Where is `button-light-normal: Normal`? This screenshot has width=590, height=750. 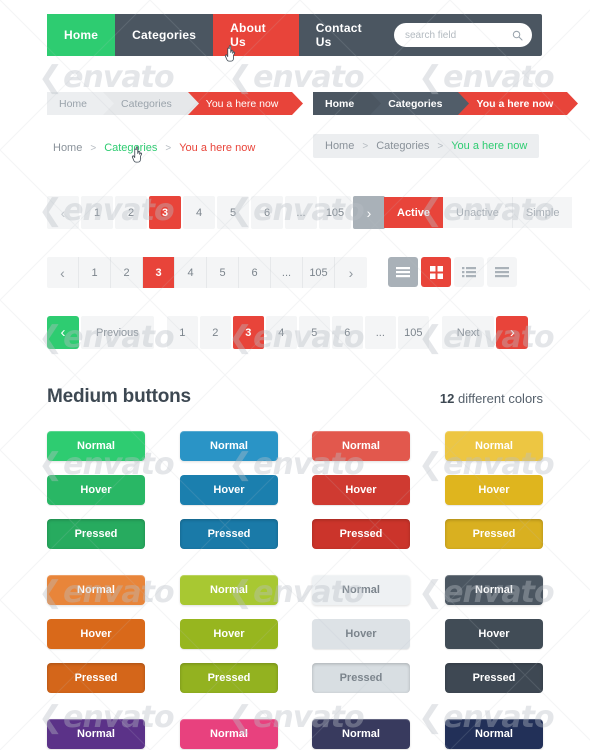 button-light-normal: Normal is located at coordinates (361, 590).